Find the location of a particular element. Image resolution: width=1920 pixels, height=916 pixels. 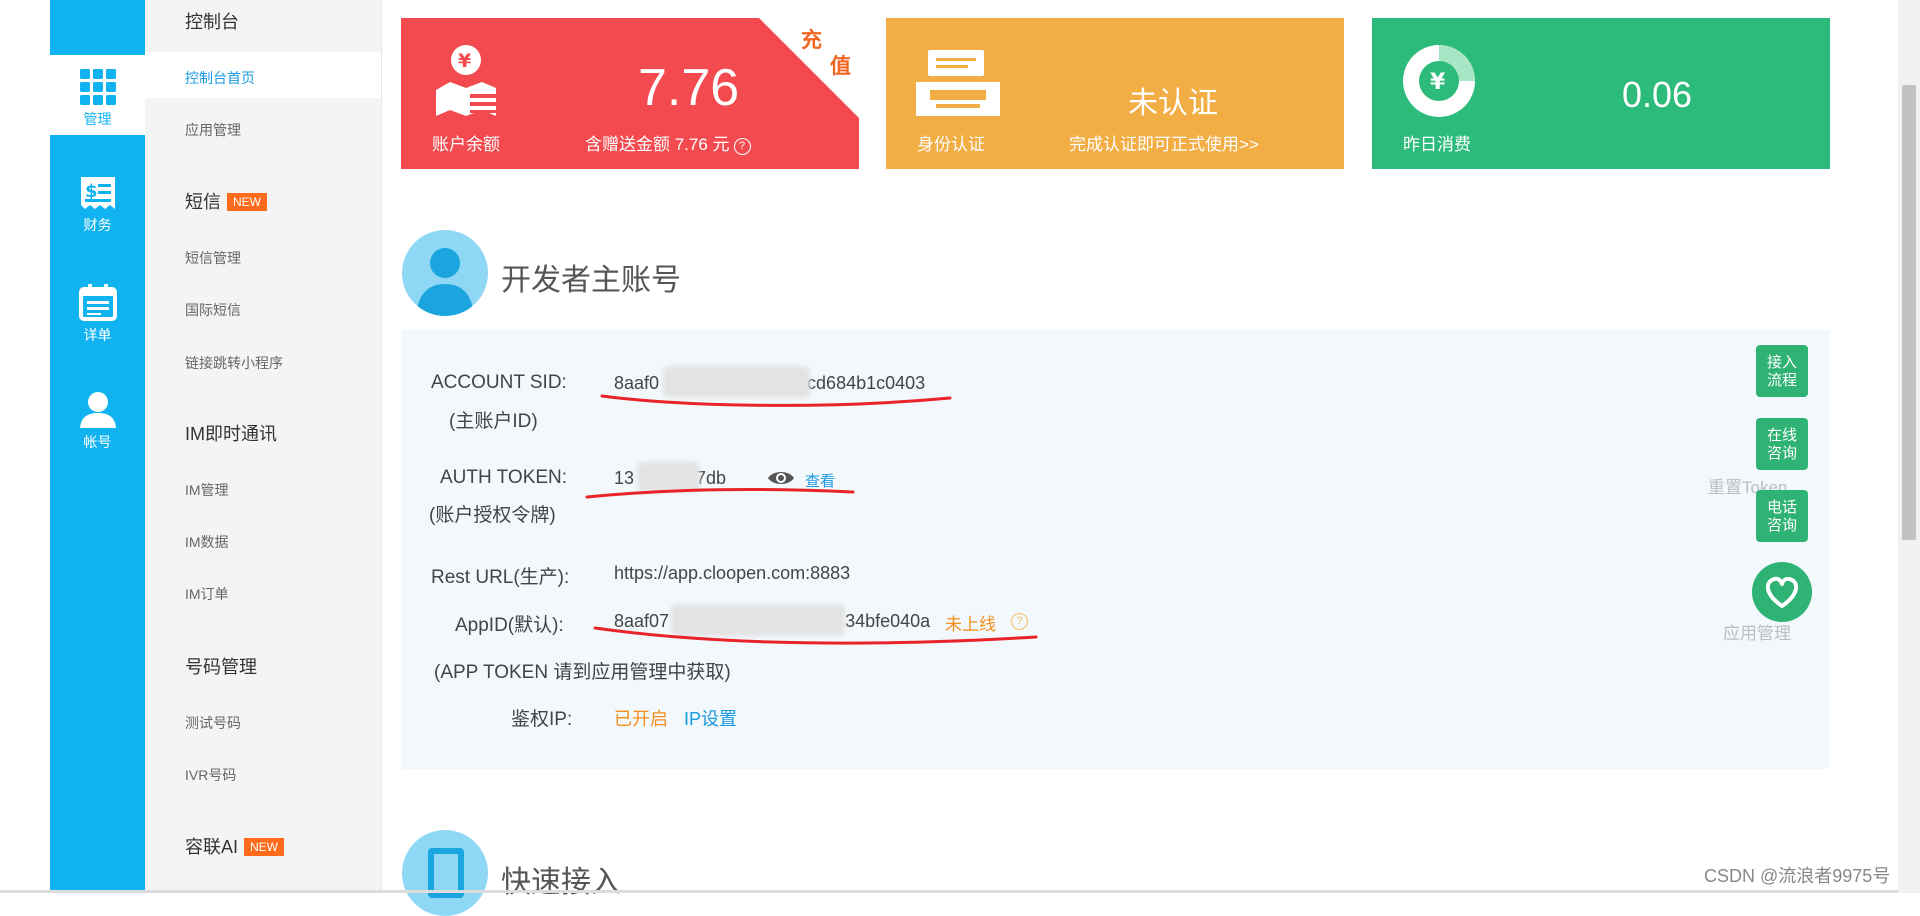

phone-consult-button: 电话 咨询 is located at coordinates (1782, 516).